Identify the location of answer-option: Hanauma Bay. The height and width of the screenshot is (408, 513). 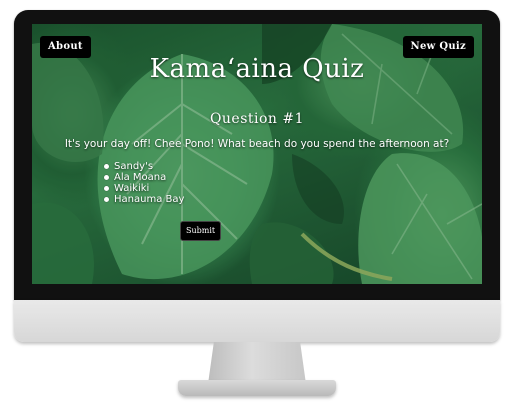
(144, 199).